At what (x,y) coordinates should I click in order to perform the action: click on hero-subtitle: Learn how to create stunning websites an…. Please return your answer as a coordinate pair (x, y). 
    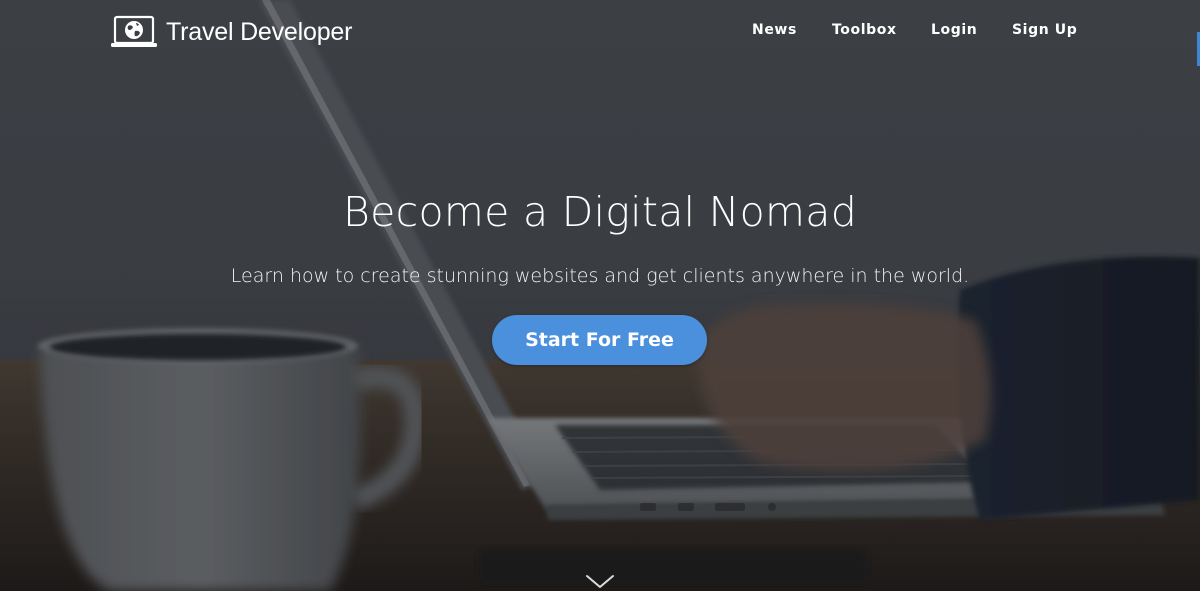
    Looking at the image, I should click on (600, 276).